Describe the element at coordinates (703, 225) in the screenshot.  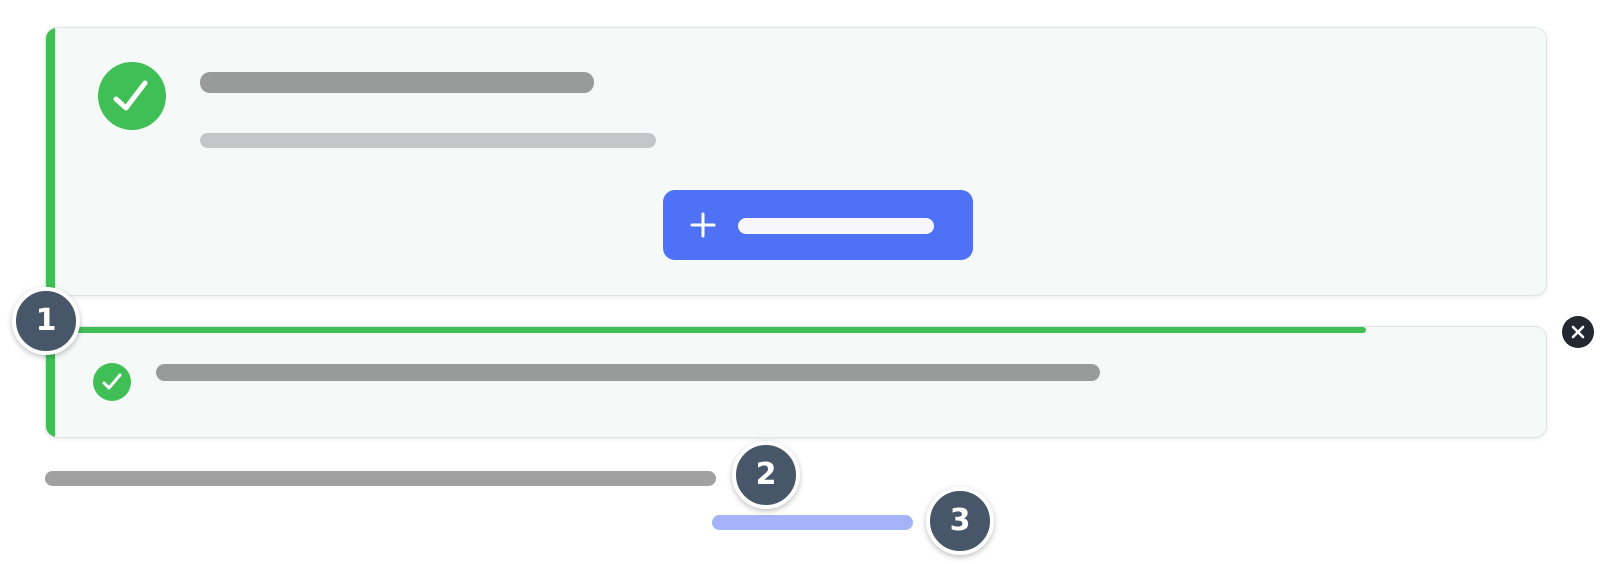
I see `plus-icon` at that location.